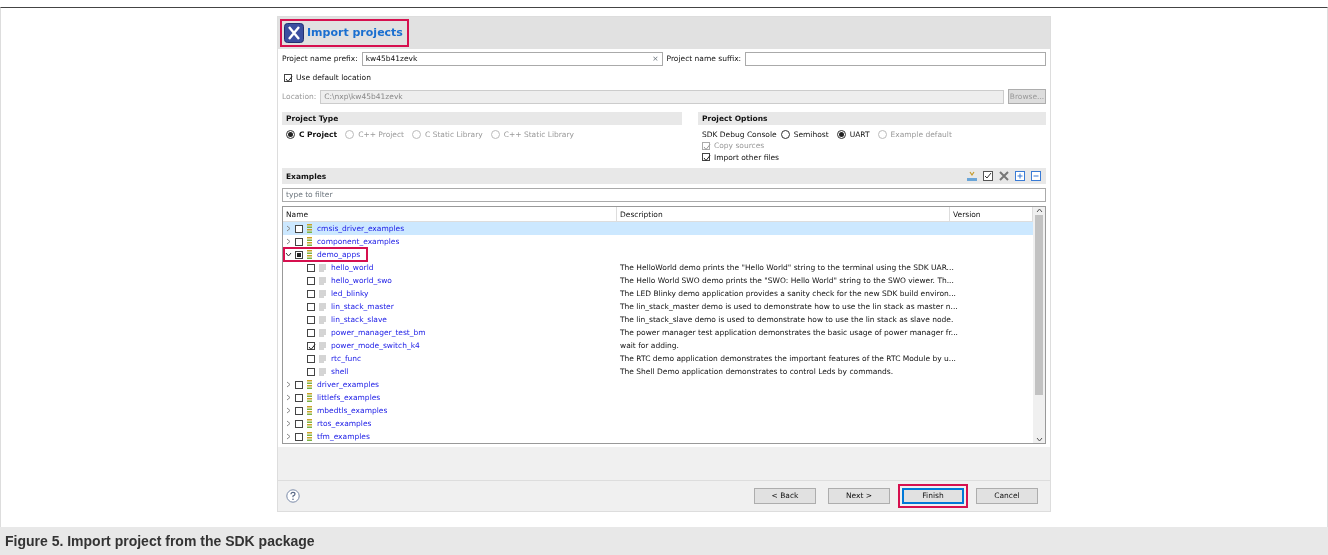 The image size is (1328, 555). I want to click on scroll-up-icon, so click(1039, 210).